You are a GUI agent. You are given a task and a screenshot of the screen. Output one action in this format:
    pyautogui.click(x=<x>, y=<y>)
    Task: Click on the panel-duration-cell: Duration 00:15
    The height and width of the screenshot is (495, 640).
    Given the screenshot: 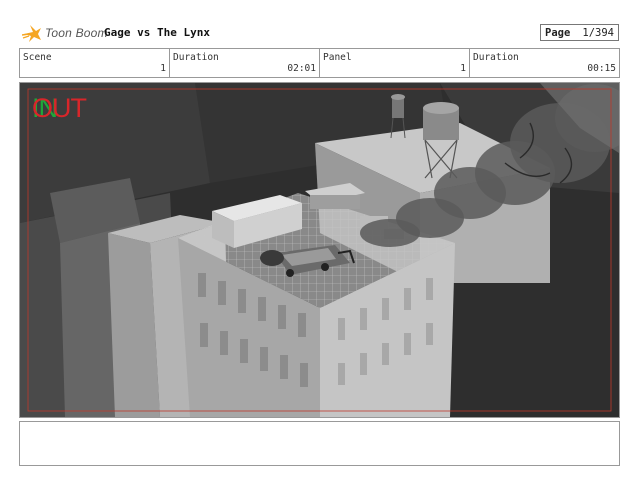 What is the action you would take?
    pyautogui.click(x=544, y=63)
    